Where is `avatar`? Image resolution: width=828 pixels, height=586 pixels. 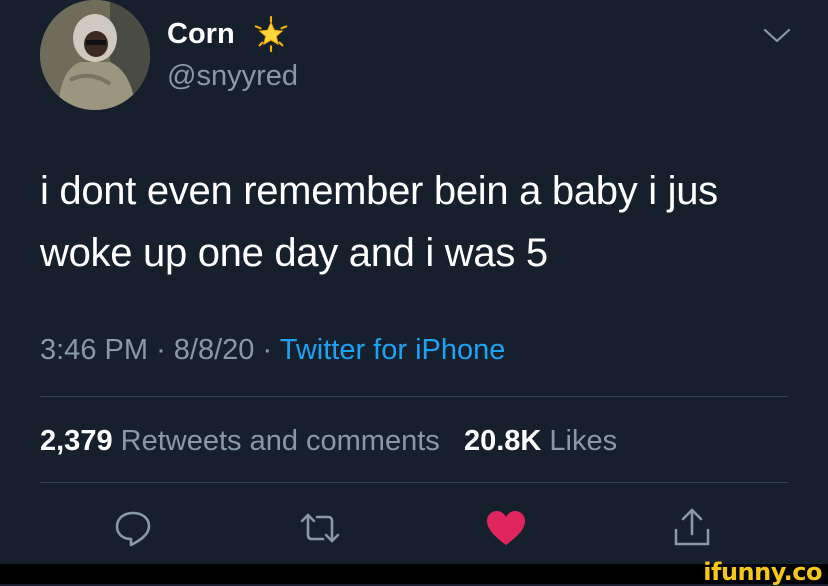
avatar is located at coordinates (95, 55).